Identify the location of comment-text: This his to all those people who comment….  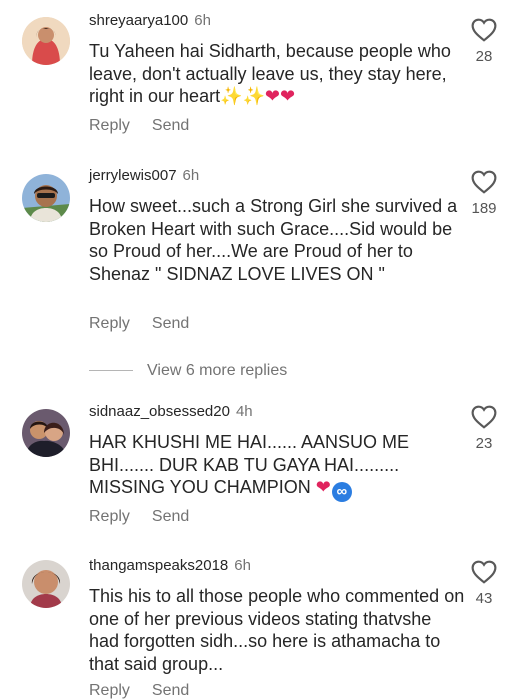
(277, 630).